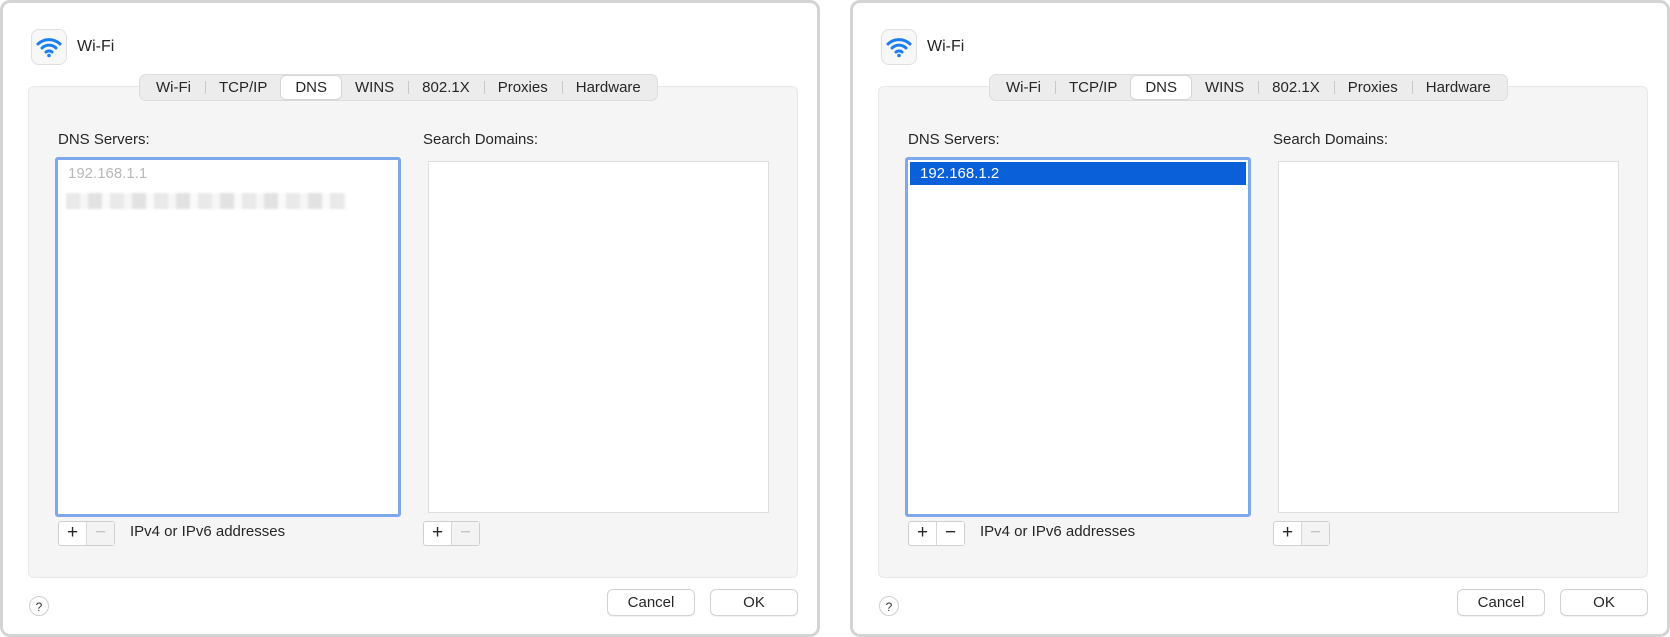 The image size is (1670, 637). I want to click on dns-server-entry: 192.168.1.1, so click(228, 173).